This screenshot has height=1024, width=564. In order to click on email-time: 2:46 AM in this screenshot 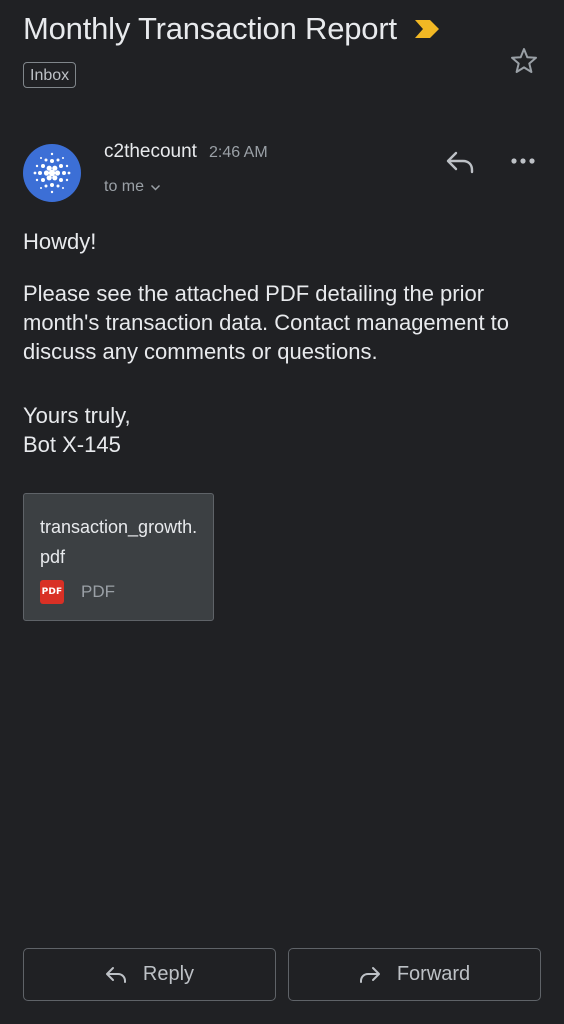, I will do `click(238, 152)`.